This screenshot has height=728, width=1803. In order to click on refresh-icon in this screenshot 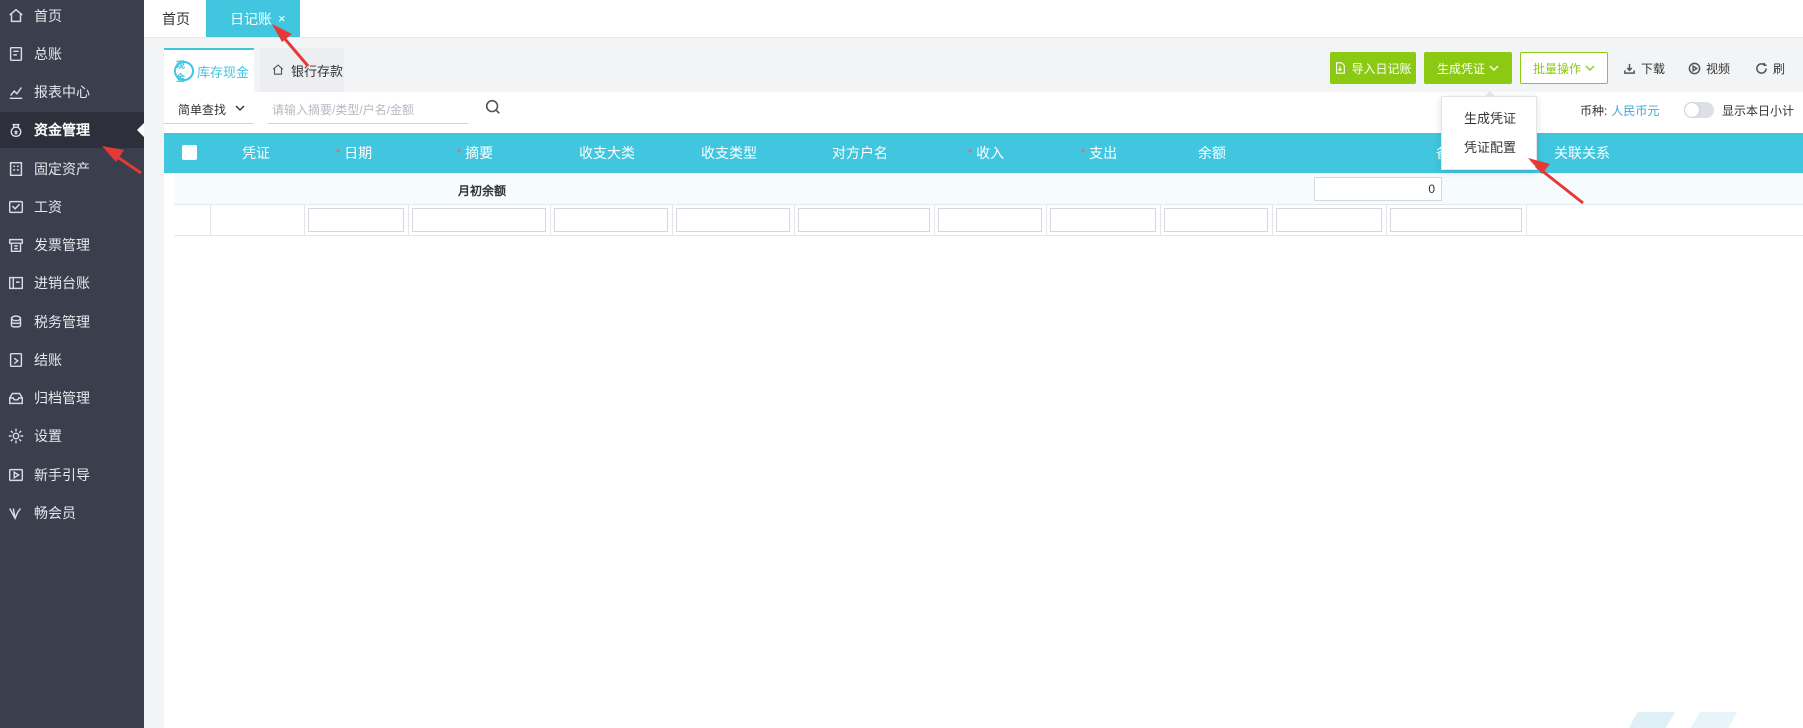, I will do `click(1761, 68)`.